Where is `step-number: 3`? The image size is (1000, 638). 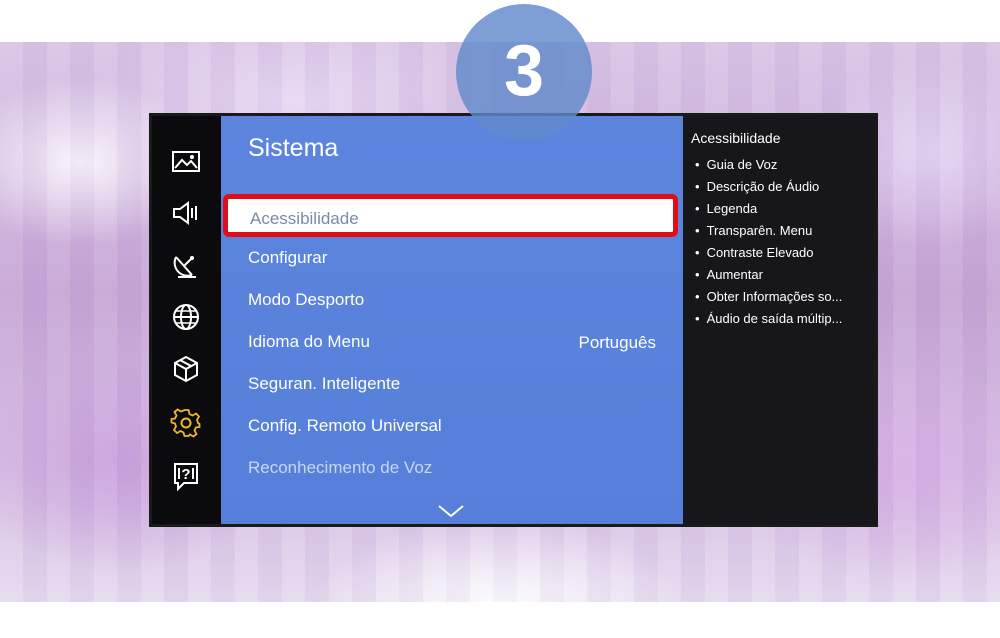 step-number: 3 is located at coordinates (524, 71).